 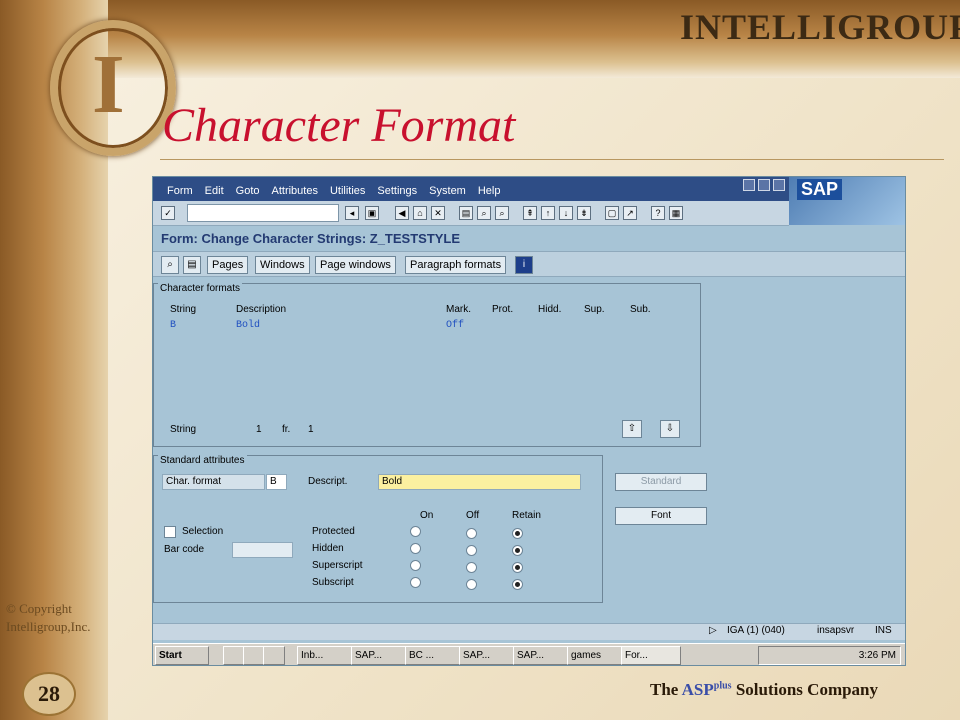 What do you see at coordinates (471, 567) in the screenshot?
I see `superscript-off-radio` at bounding box center [471, 567].